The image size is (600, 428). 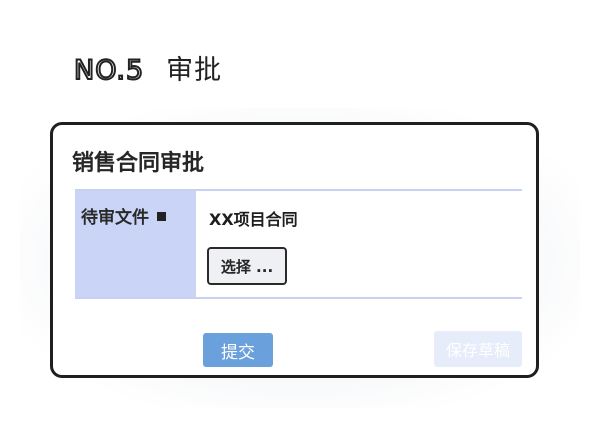 What do you see at coordinates (148, 67) in the screenshot?
I see `step-heading: NO.5 审批` at bounding box center [148, 67].